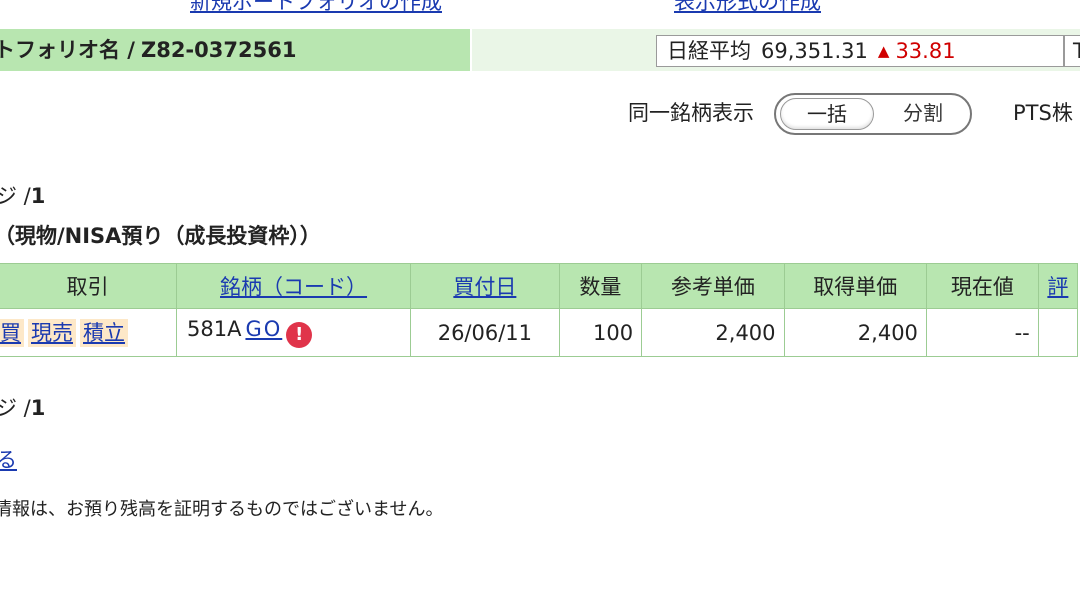 Image resolution: width=1080 pixels, height=608 pixels. Describe the element at coordinates (709, 51) in the screenshot. I see `nikkei-label: 日経平均` at that location.